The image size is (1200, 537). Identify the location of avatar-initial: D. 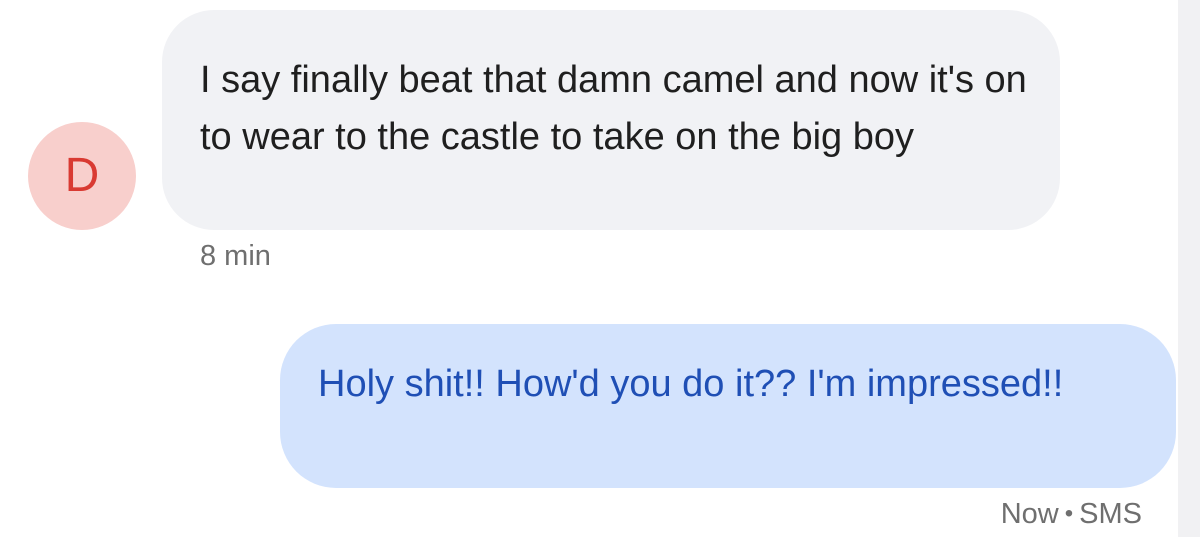
(82, 175).